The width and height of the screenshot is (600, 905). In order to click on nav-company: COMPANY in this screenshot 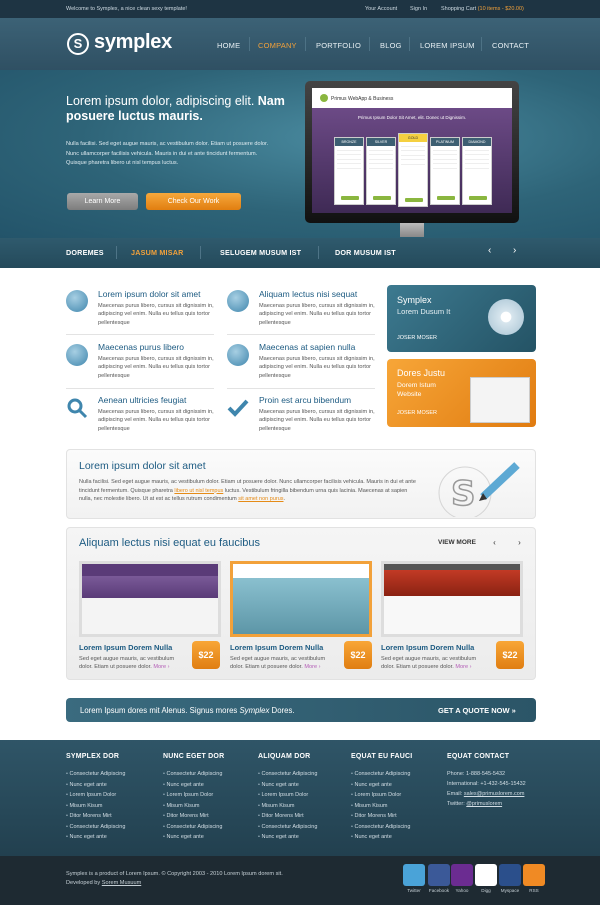, I will do `click(277, 45)`.